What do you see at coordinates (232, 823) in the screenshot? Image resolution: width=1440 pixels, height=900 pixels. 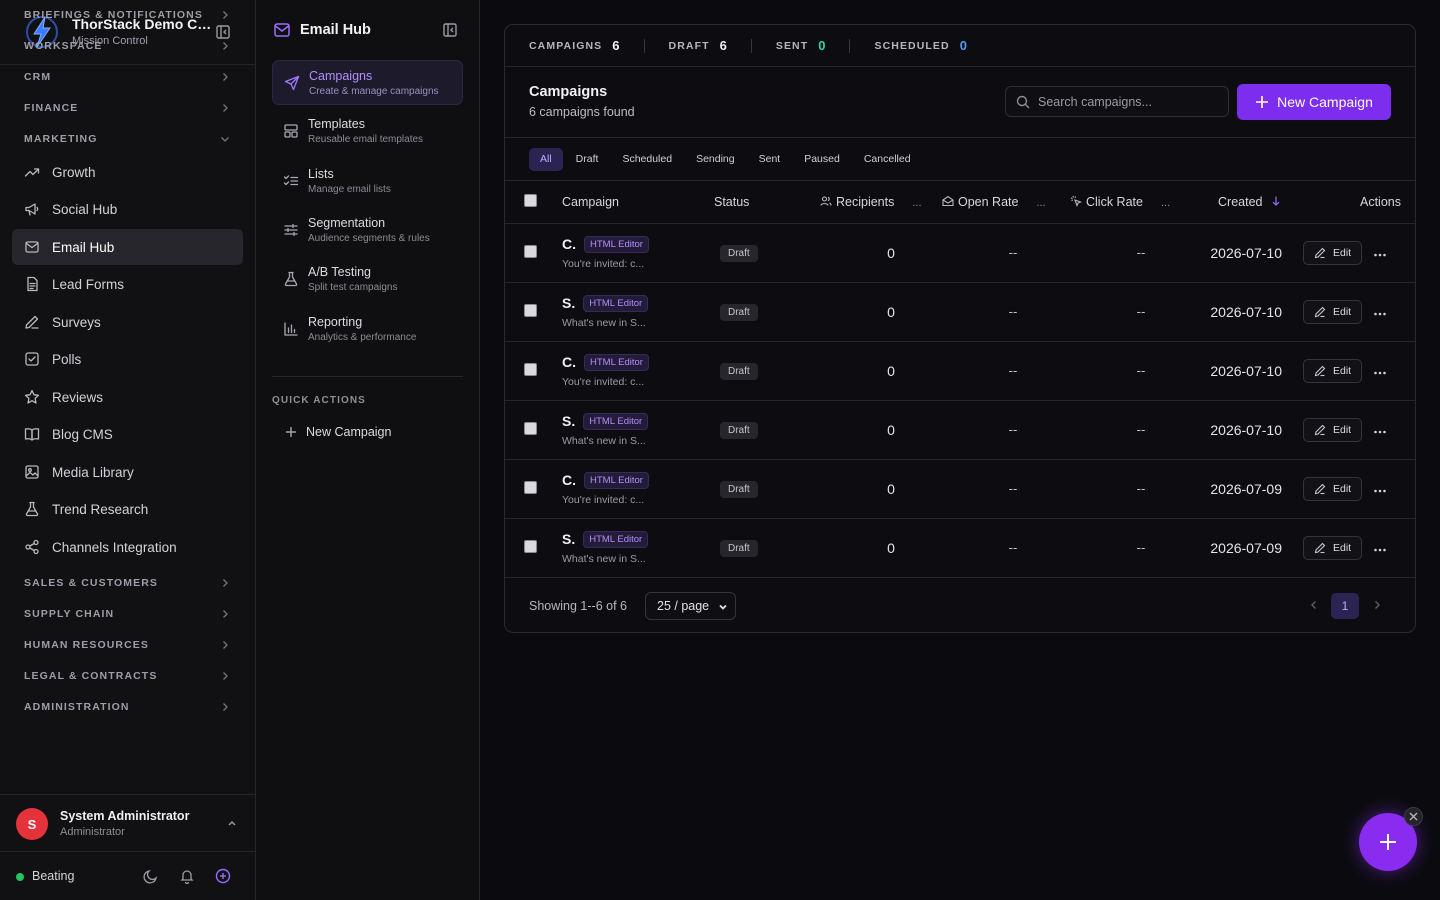 I see `chevron-up-icon` at bounding box center [232, 823].